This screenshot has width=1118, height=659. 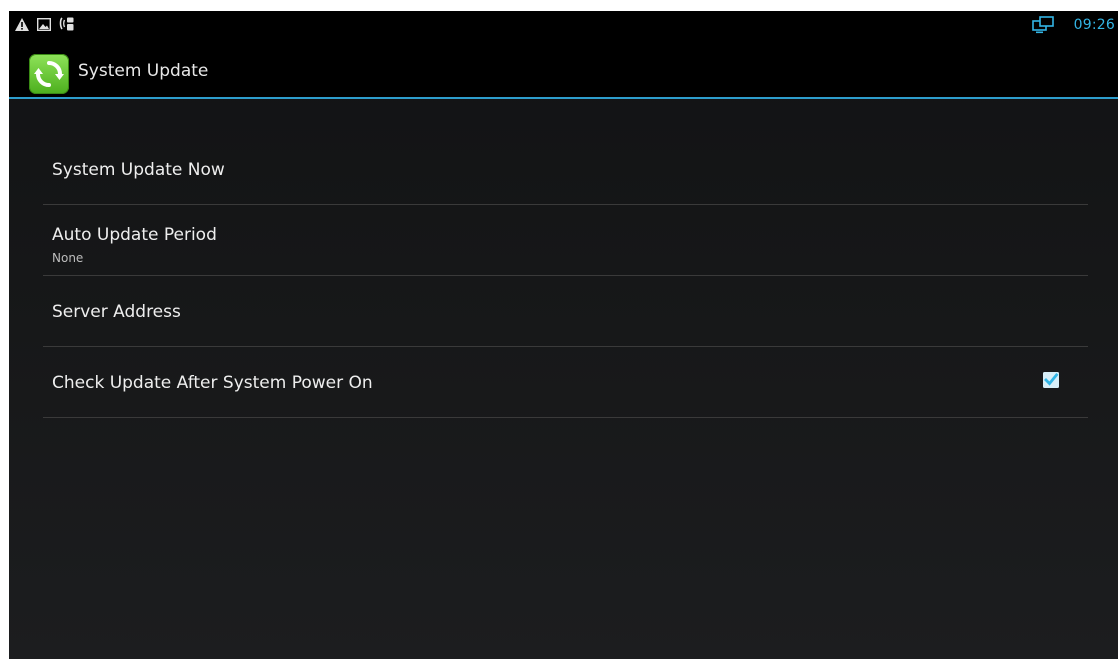 I want to click on image-notification-icon, so click(x=44, y=24).